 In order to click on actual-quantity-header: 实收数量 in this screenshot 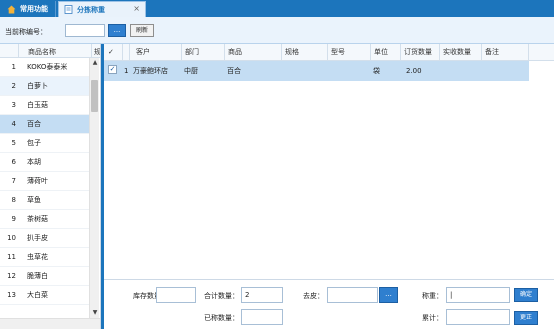, I will do `click(461, 52)`.